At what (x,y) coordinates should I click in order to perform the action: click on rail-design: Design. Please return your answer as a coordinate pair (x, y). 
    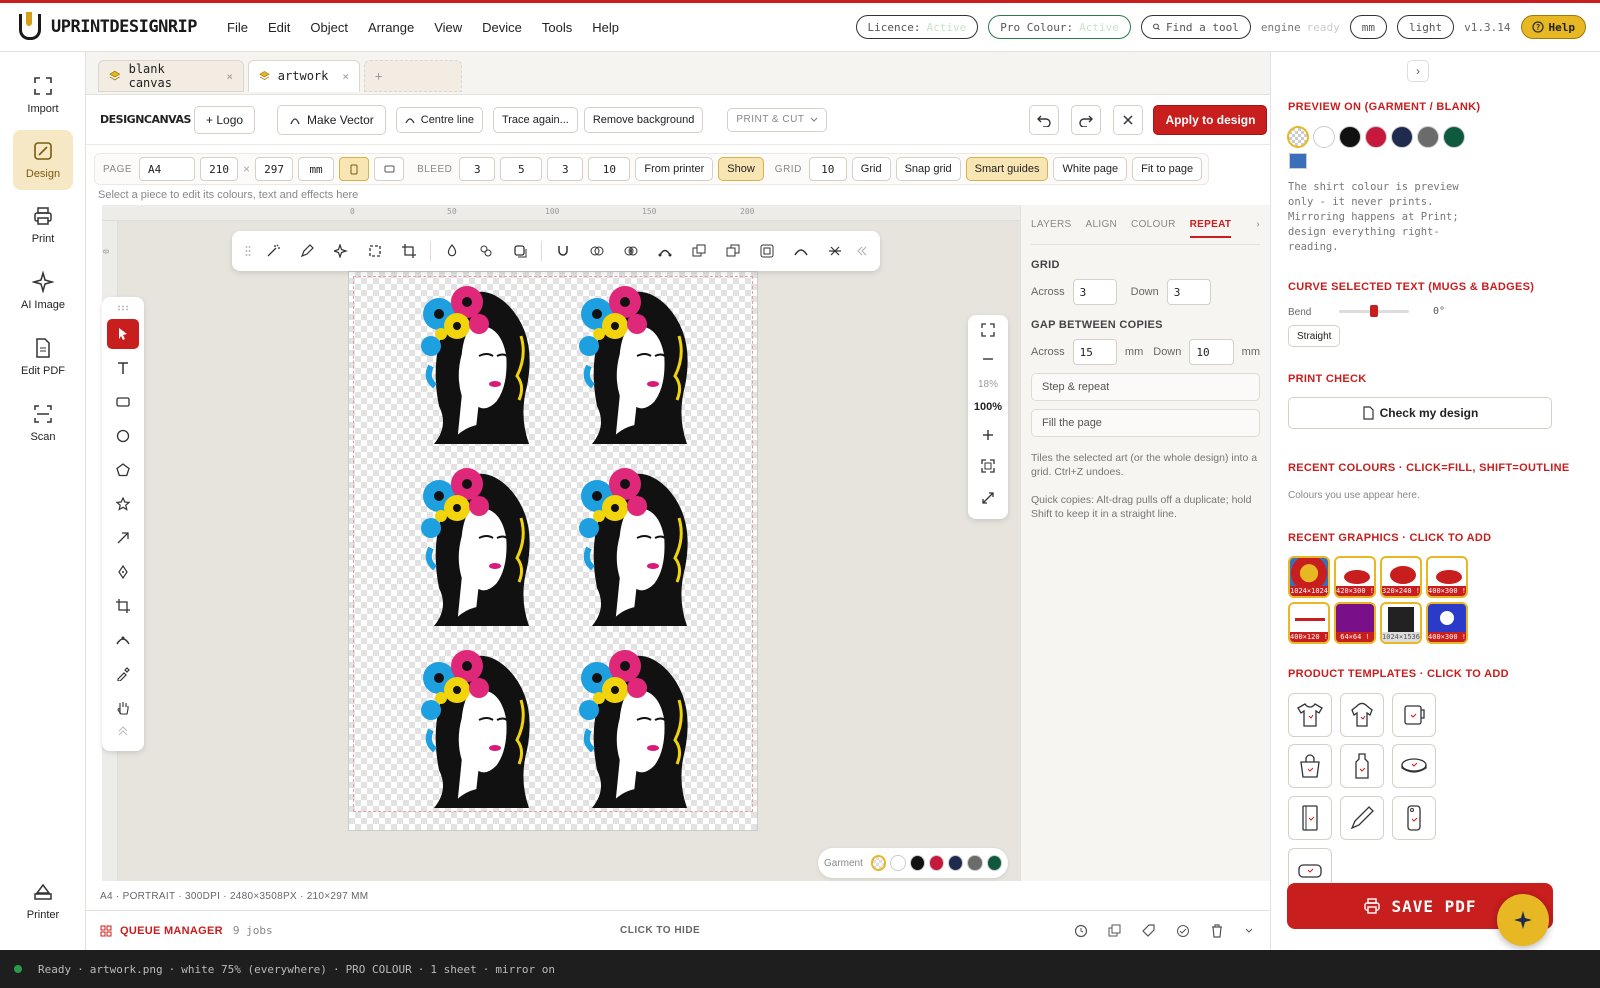
    Looking at the image, I should click on (43, 160).